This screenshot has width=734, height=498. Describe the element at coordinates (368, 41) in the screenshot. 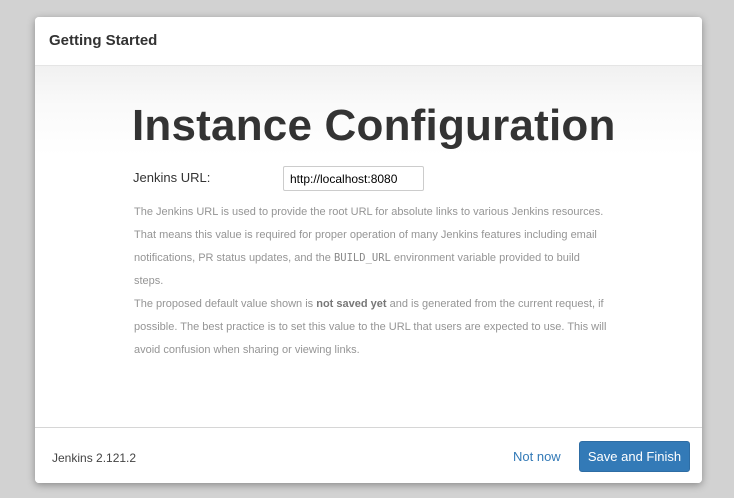

I see `dialog-header: Getting Started` at that location.